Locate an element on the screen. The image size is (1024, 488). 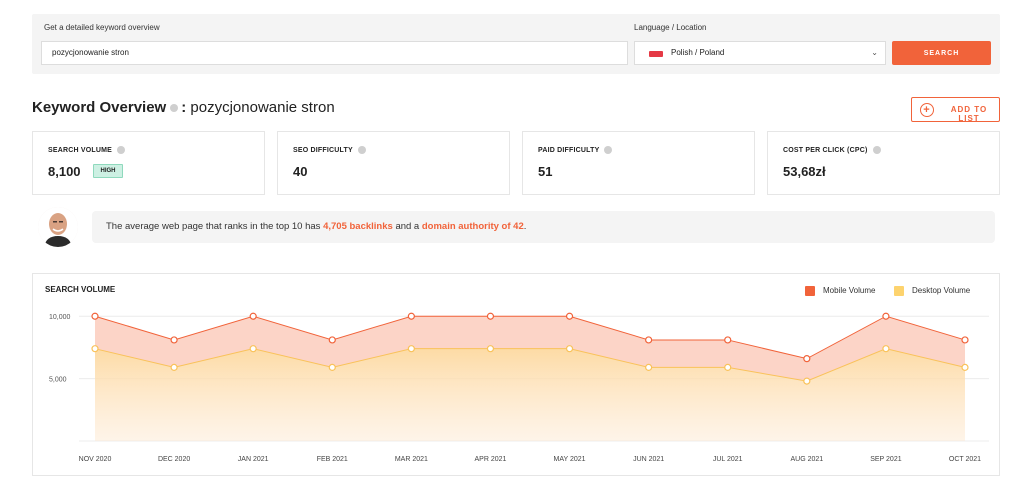
overview-title: Keyword Overview is located at coordinates (99, 107).